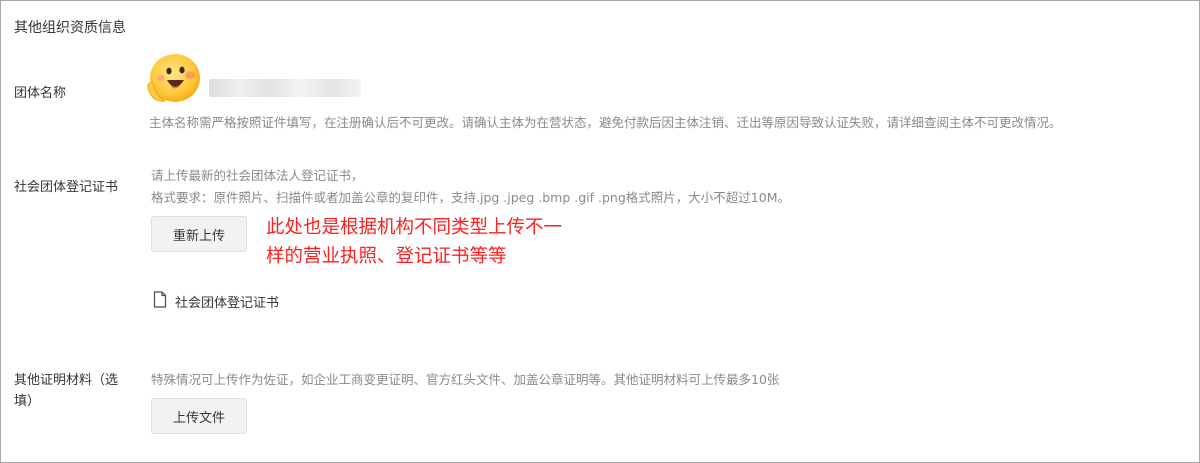 Image resolution: width=1200 pixels, height=463 pixels. Describe the element at coordinates (414, 227) in the screenshot. I see `annotation-line1: 此处也是根据机构不同类型上传不一` at that location.